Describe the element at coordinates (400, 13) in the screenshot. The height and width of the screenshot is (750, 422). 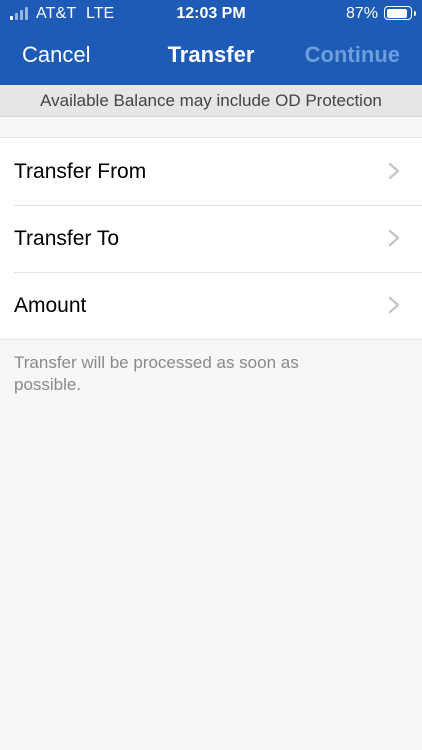
I see `battery-icon` at that location.